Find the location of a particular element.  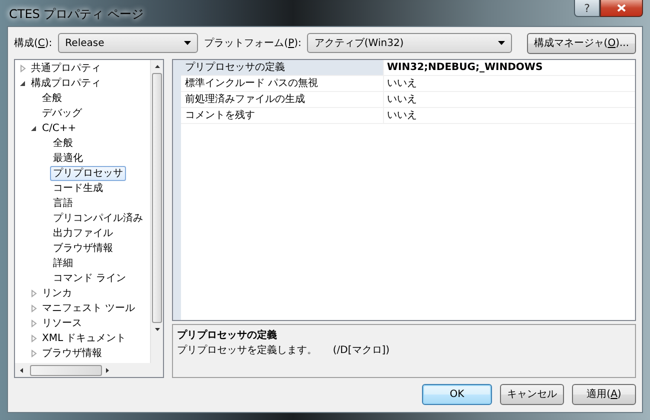

horizontal-scrollbar is located at coordinates (89, 370).